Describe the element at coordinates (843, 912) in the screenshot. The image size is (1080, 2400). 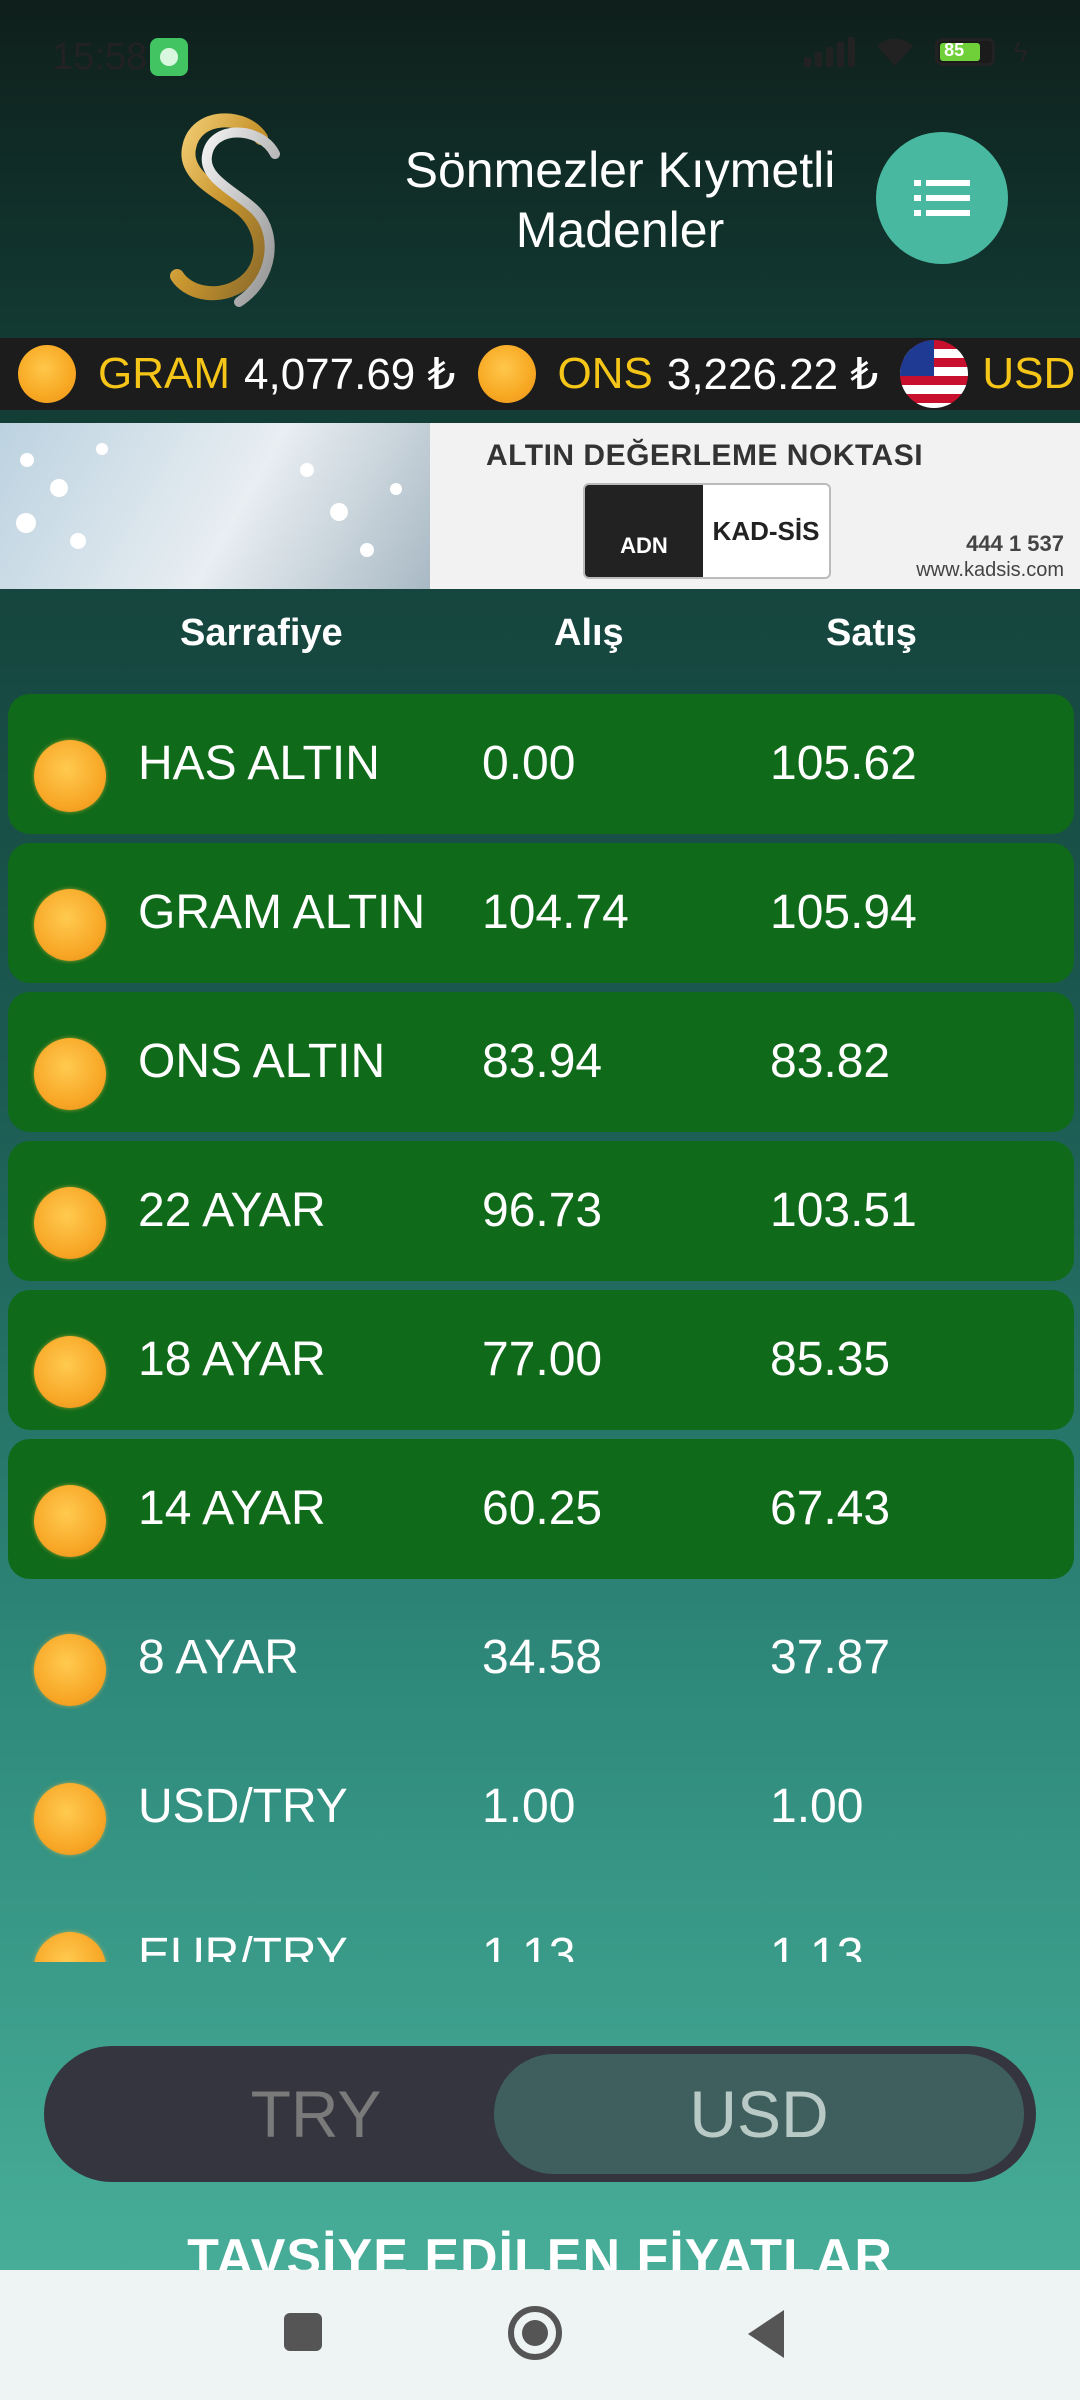
I see `row-sell: 105.94` at that location.